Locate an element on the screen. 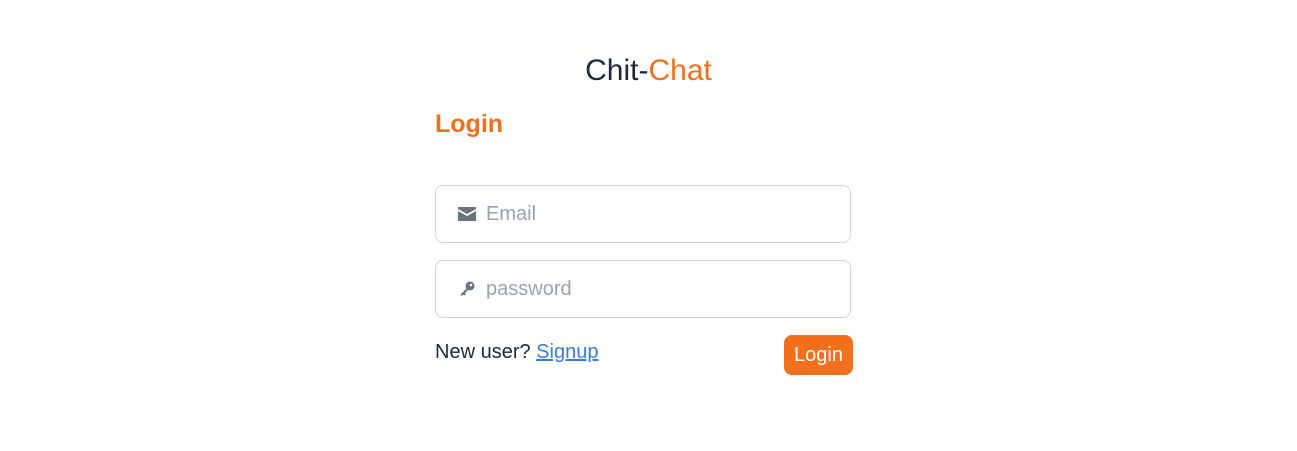 This screenshot has height=451, width=1297. email-input is located at coordinates (661, 214).